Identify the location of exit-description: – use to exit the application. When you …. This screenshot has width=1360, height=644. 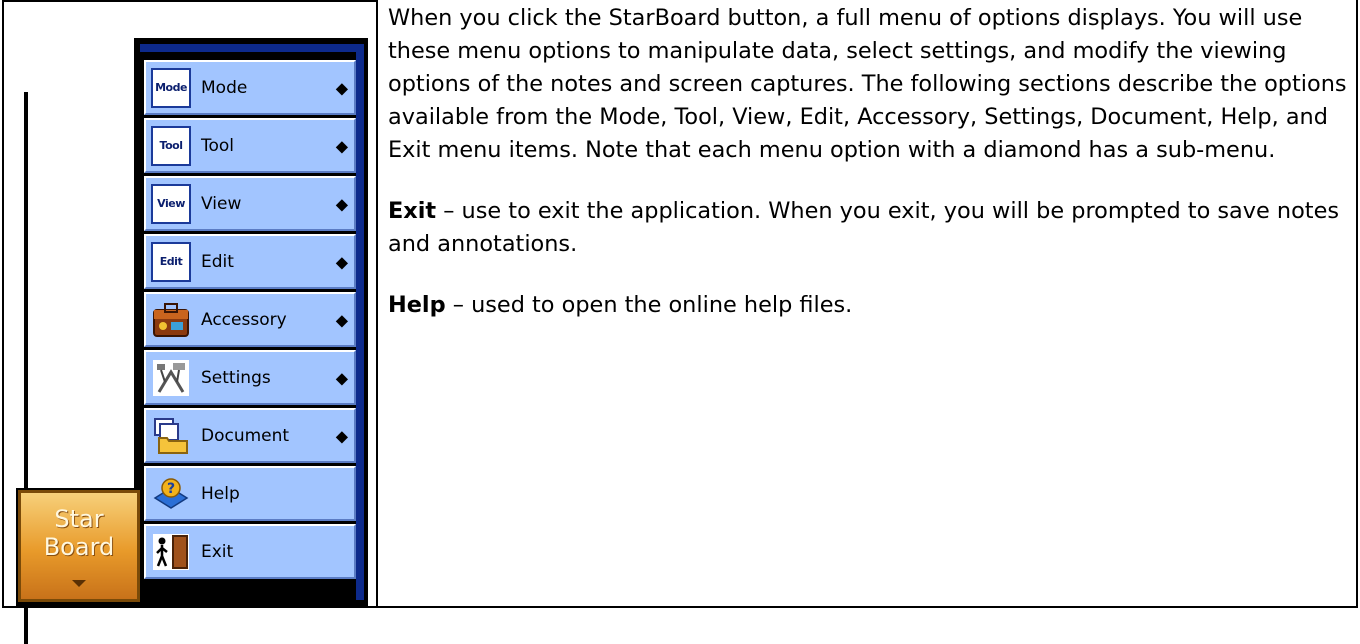
(864, 227).